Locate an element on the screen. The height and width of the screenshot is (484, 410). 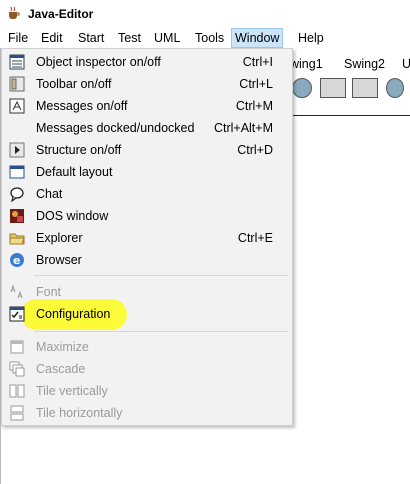
menu-item-messages: Messages on/off Ctrl+M is located at coordinates (147, 106).